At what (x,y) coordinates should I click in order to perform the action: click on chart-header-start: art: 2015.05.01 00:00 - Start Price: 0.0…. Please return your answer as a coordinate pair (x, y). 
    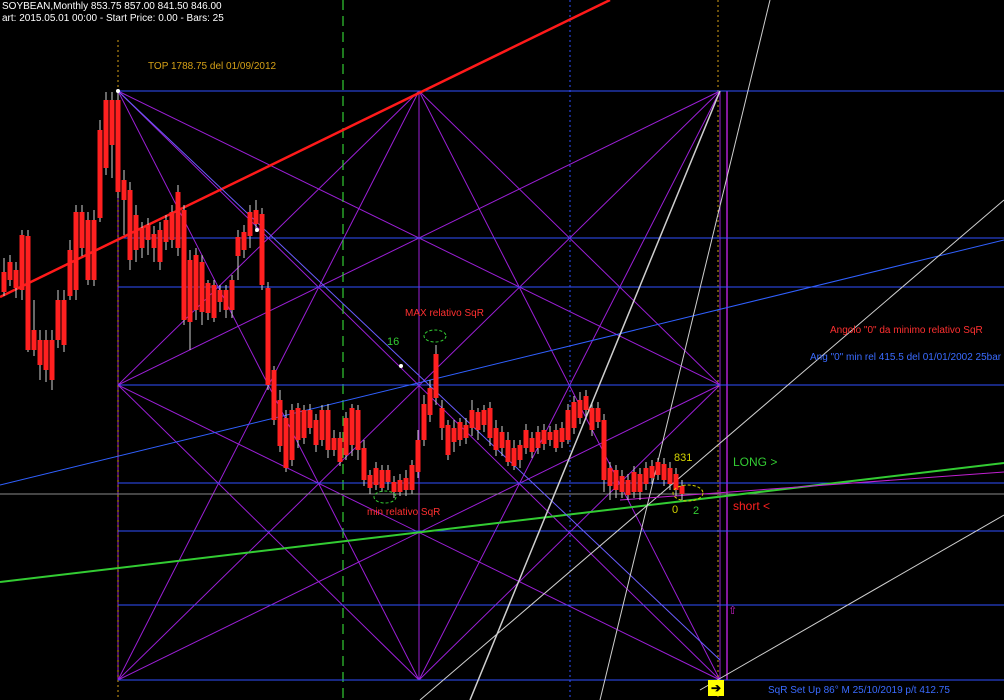
    Looking at the image, I should click on (113, 18).